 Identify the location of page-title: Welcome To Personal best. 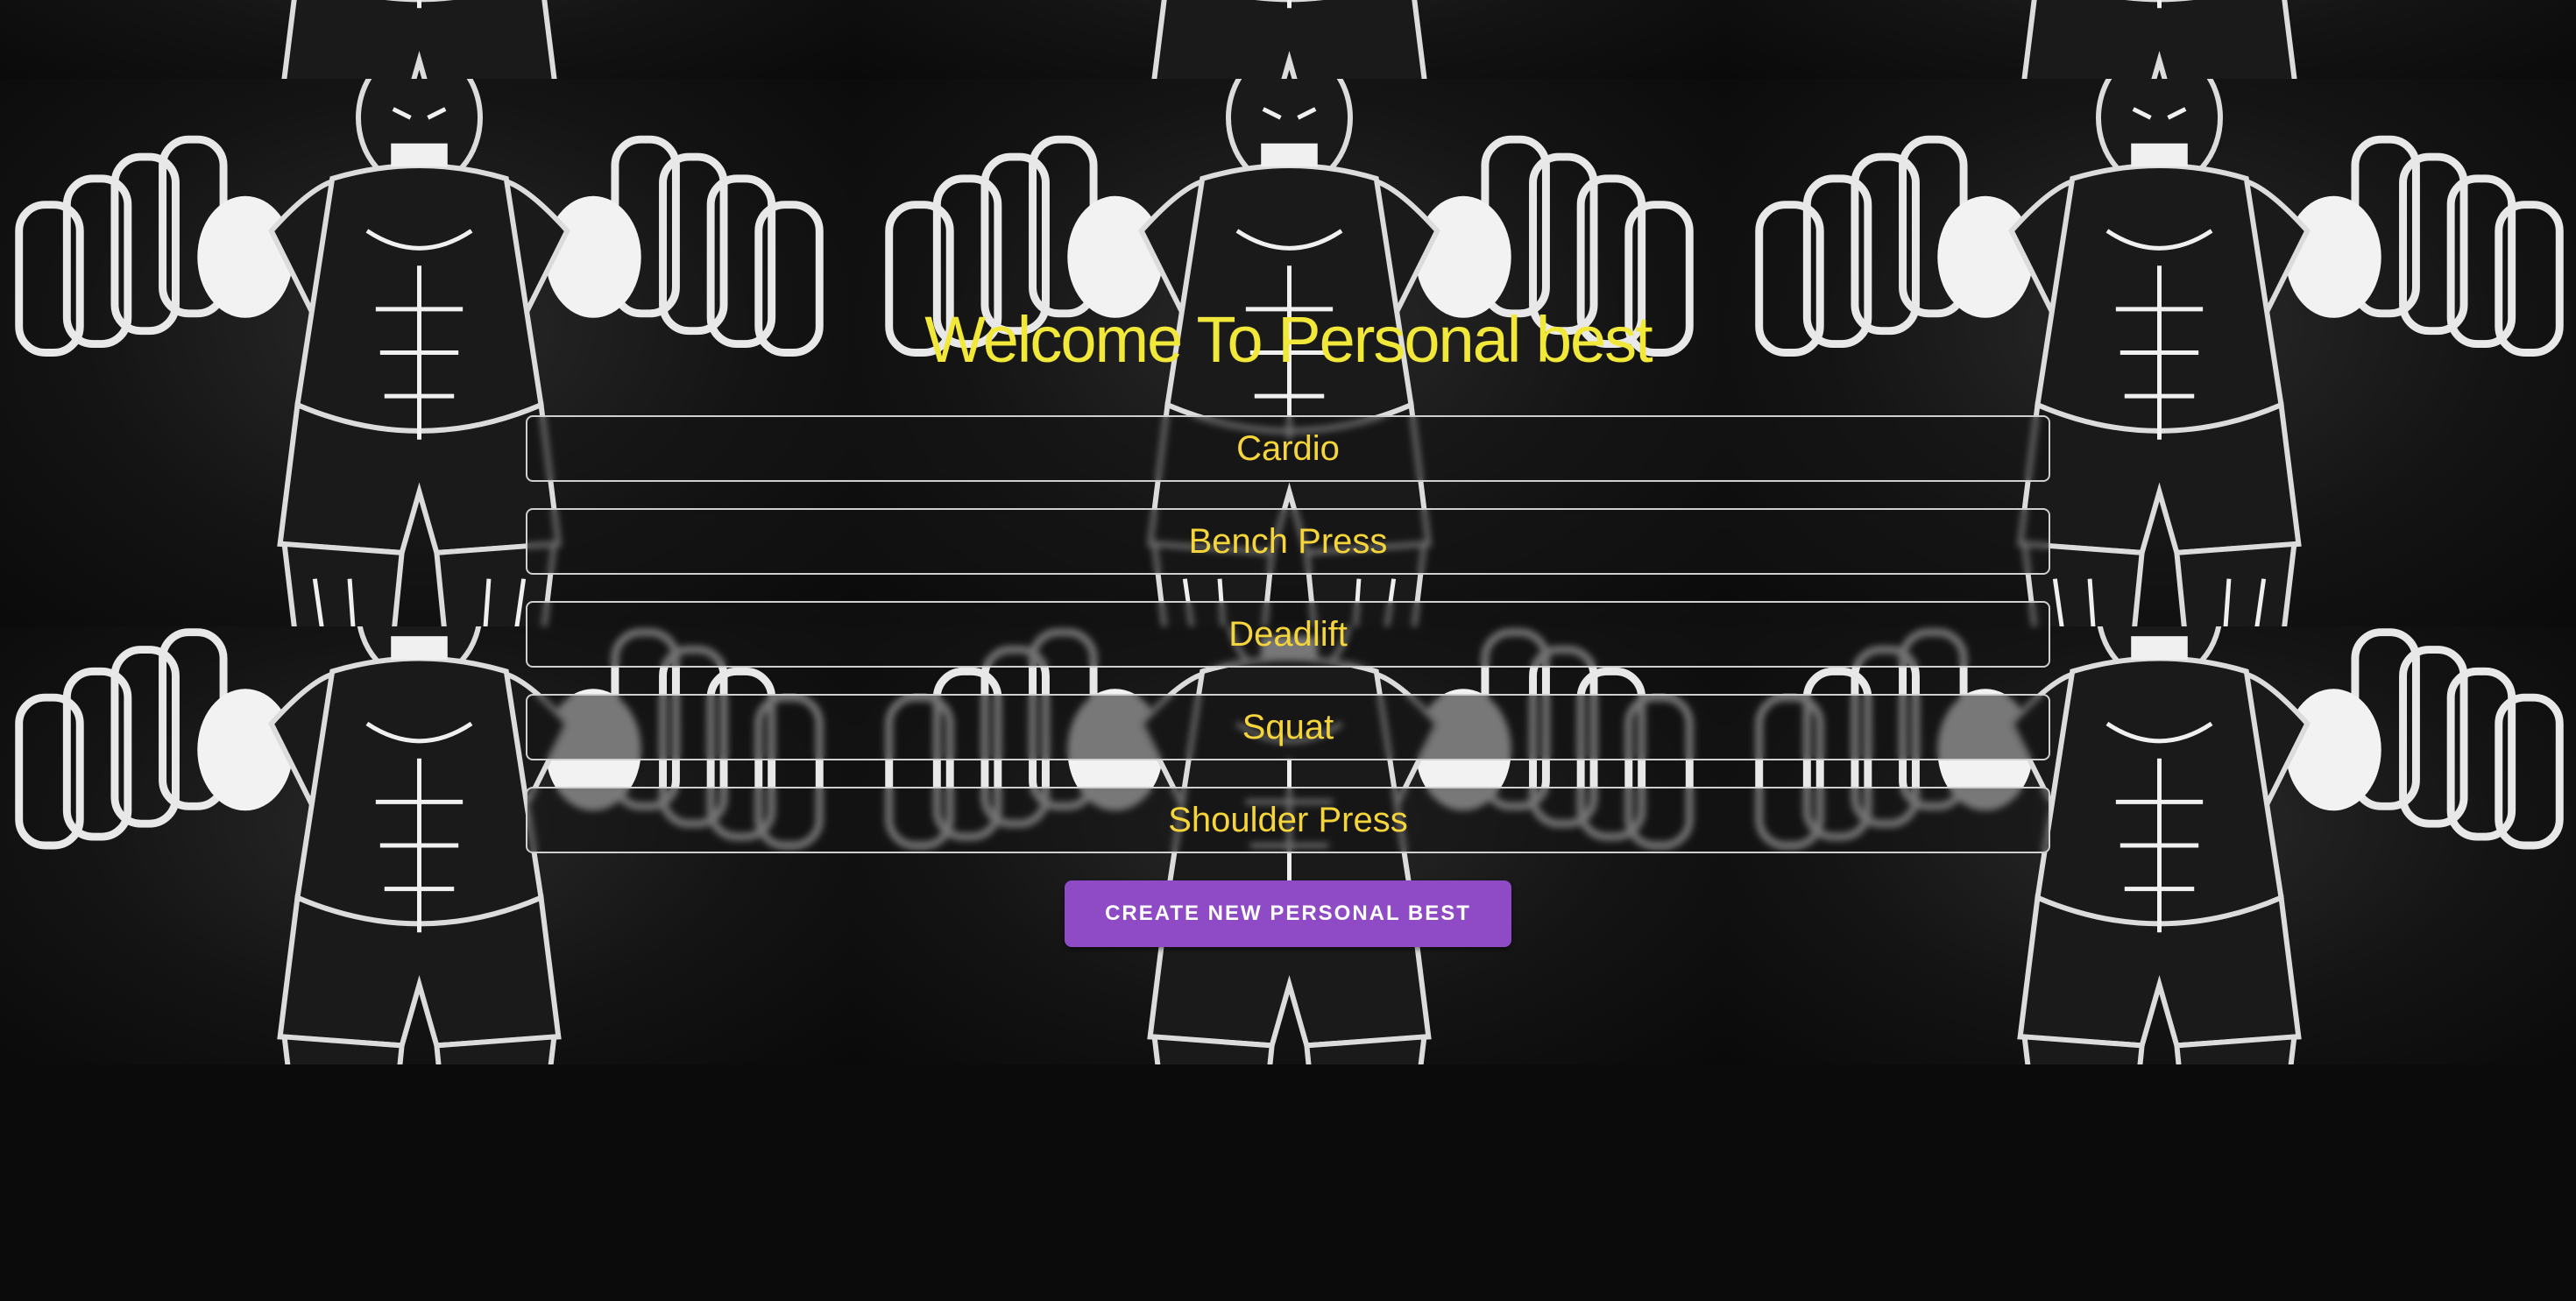
(1288, 339).